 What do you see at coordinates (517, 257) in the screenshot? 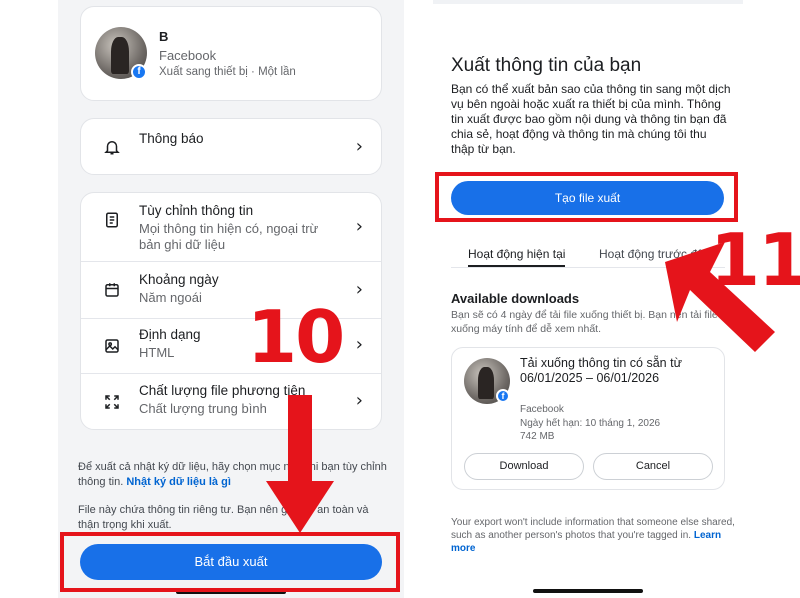
I see `tab-current-activity: Hoạt động hiện tại` at bounding box center [517, 257].